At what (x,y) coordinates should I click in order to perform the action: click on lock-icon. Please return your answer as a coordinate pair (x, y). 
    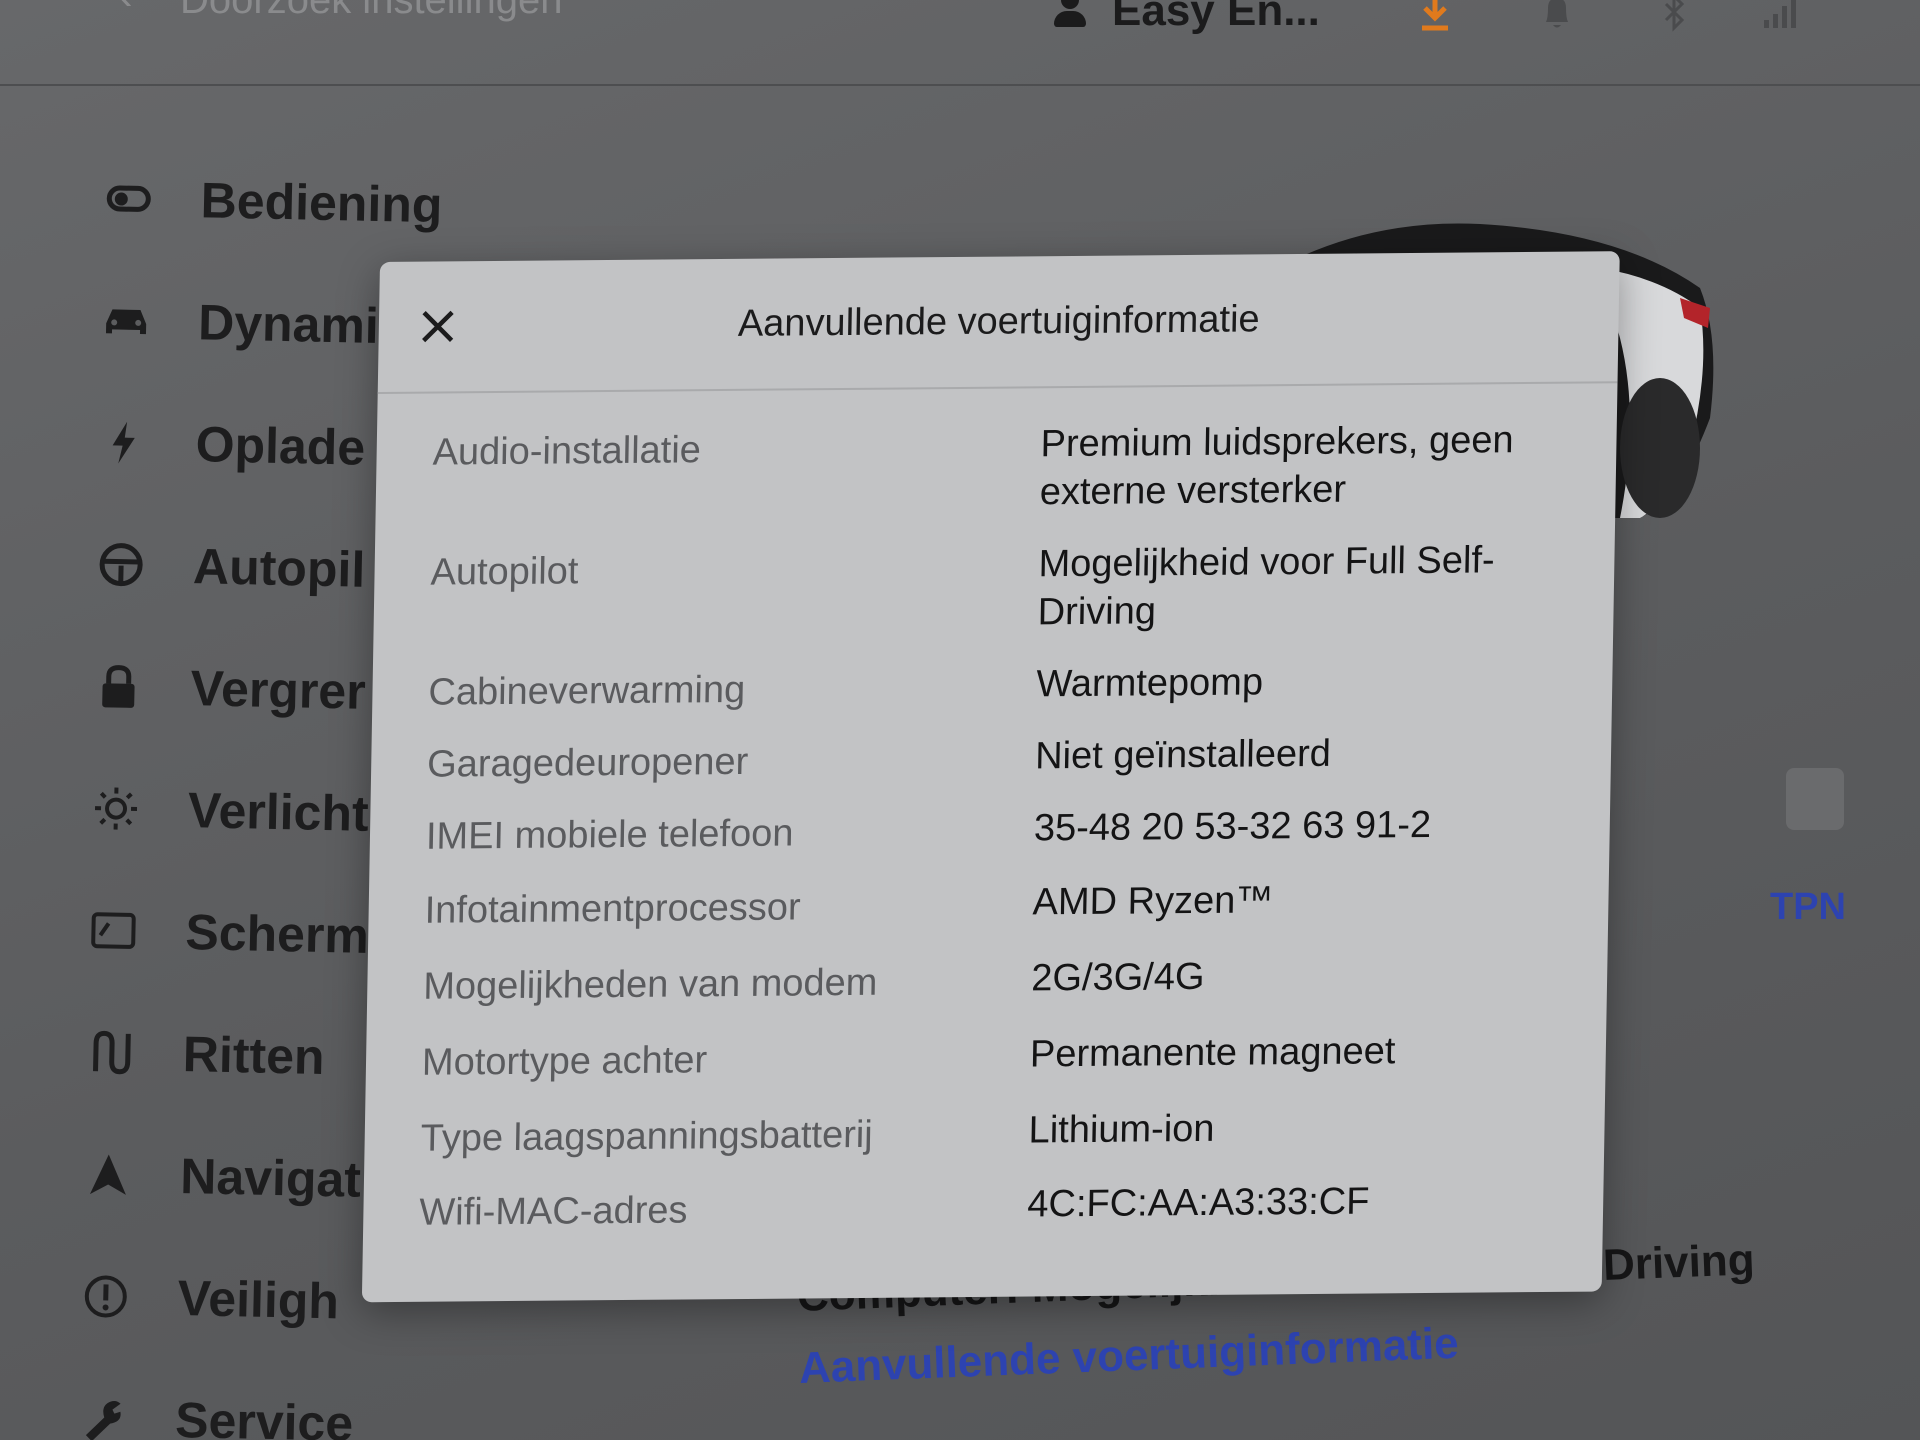
    Looking at the image, I should click on (118, 686).